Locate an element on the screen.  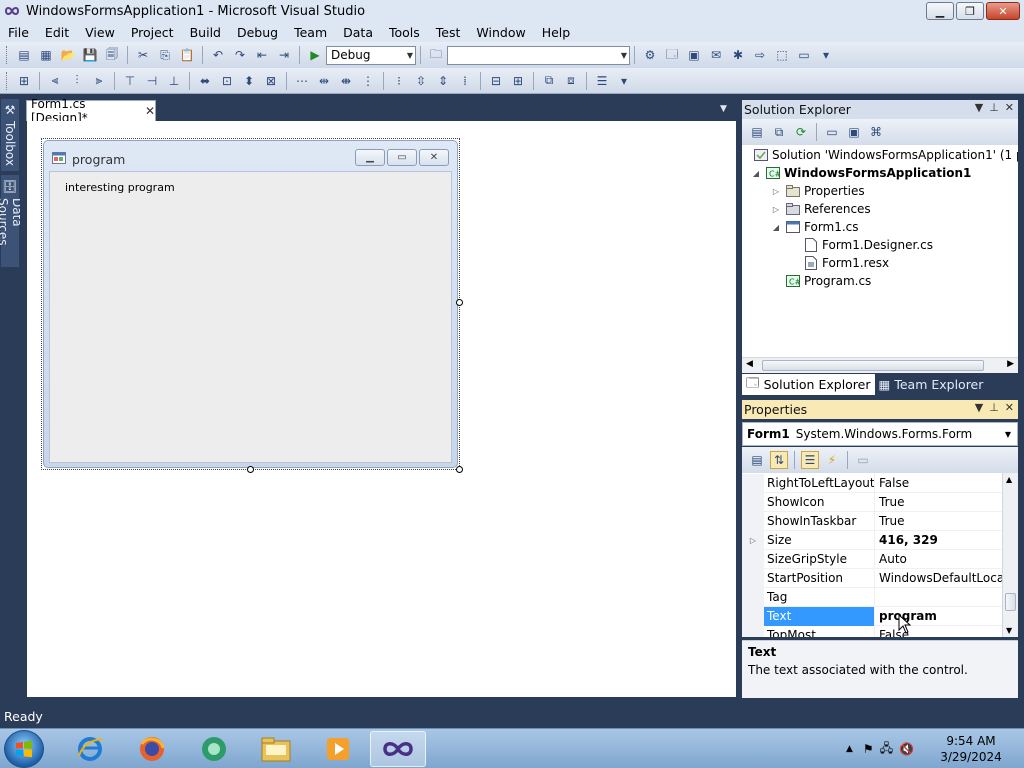
tree-item-form1: ◢ Form1.cs is located at coordinates (814, 227).